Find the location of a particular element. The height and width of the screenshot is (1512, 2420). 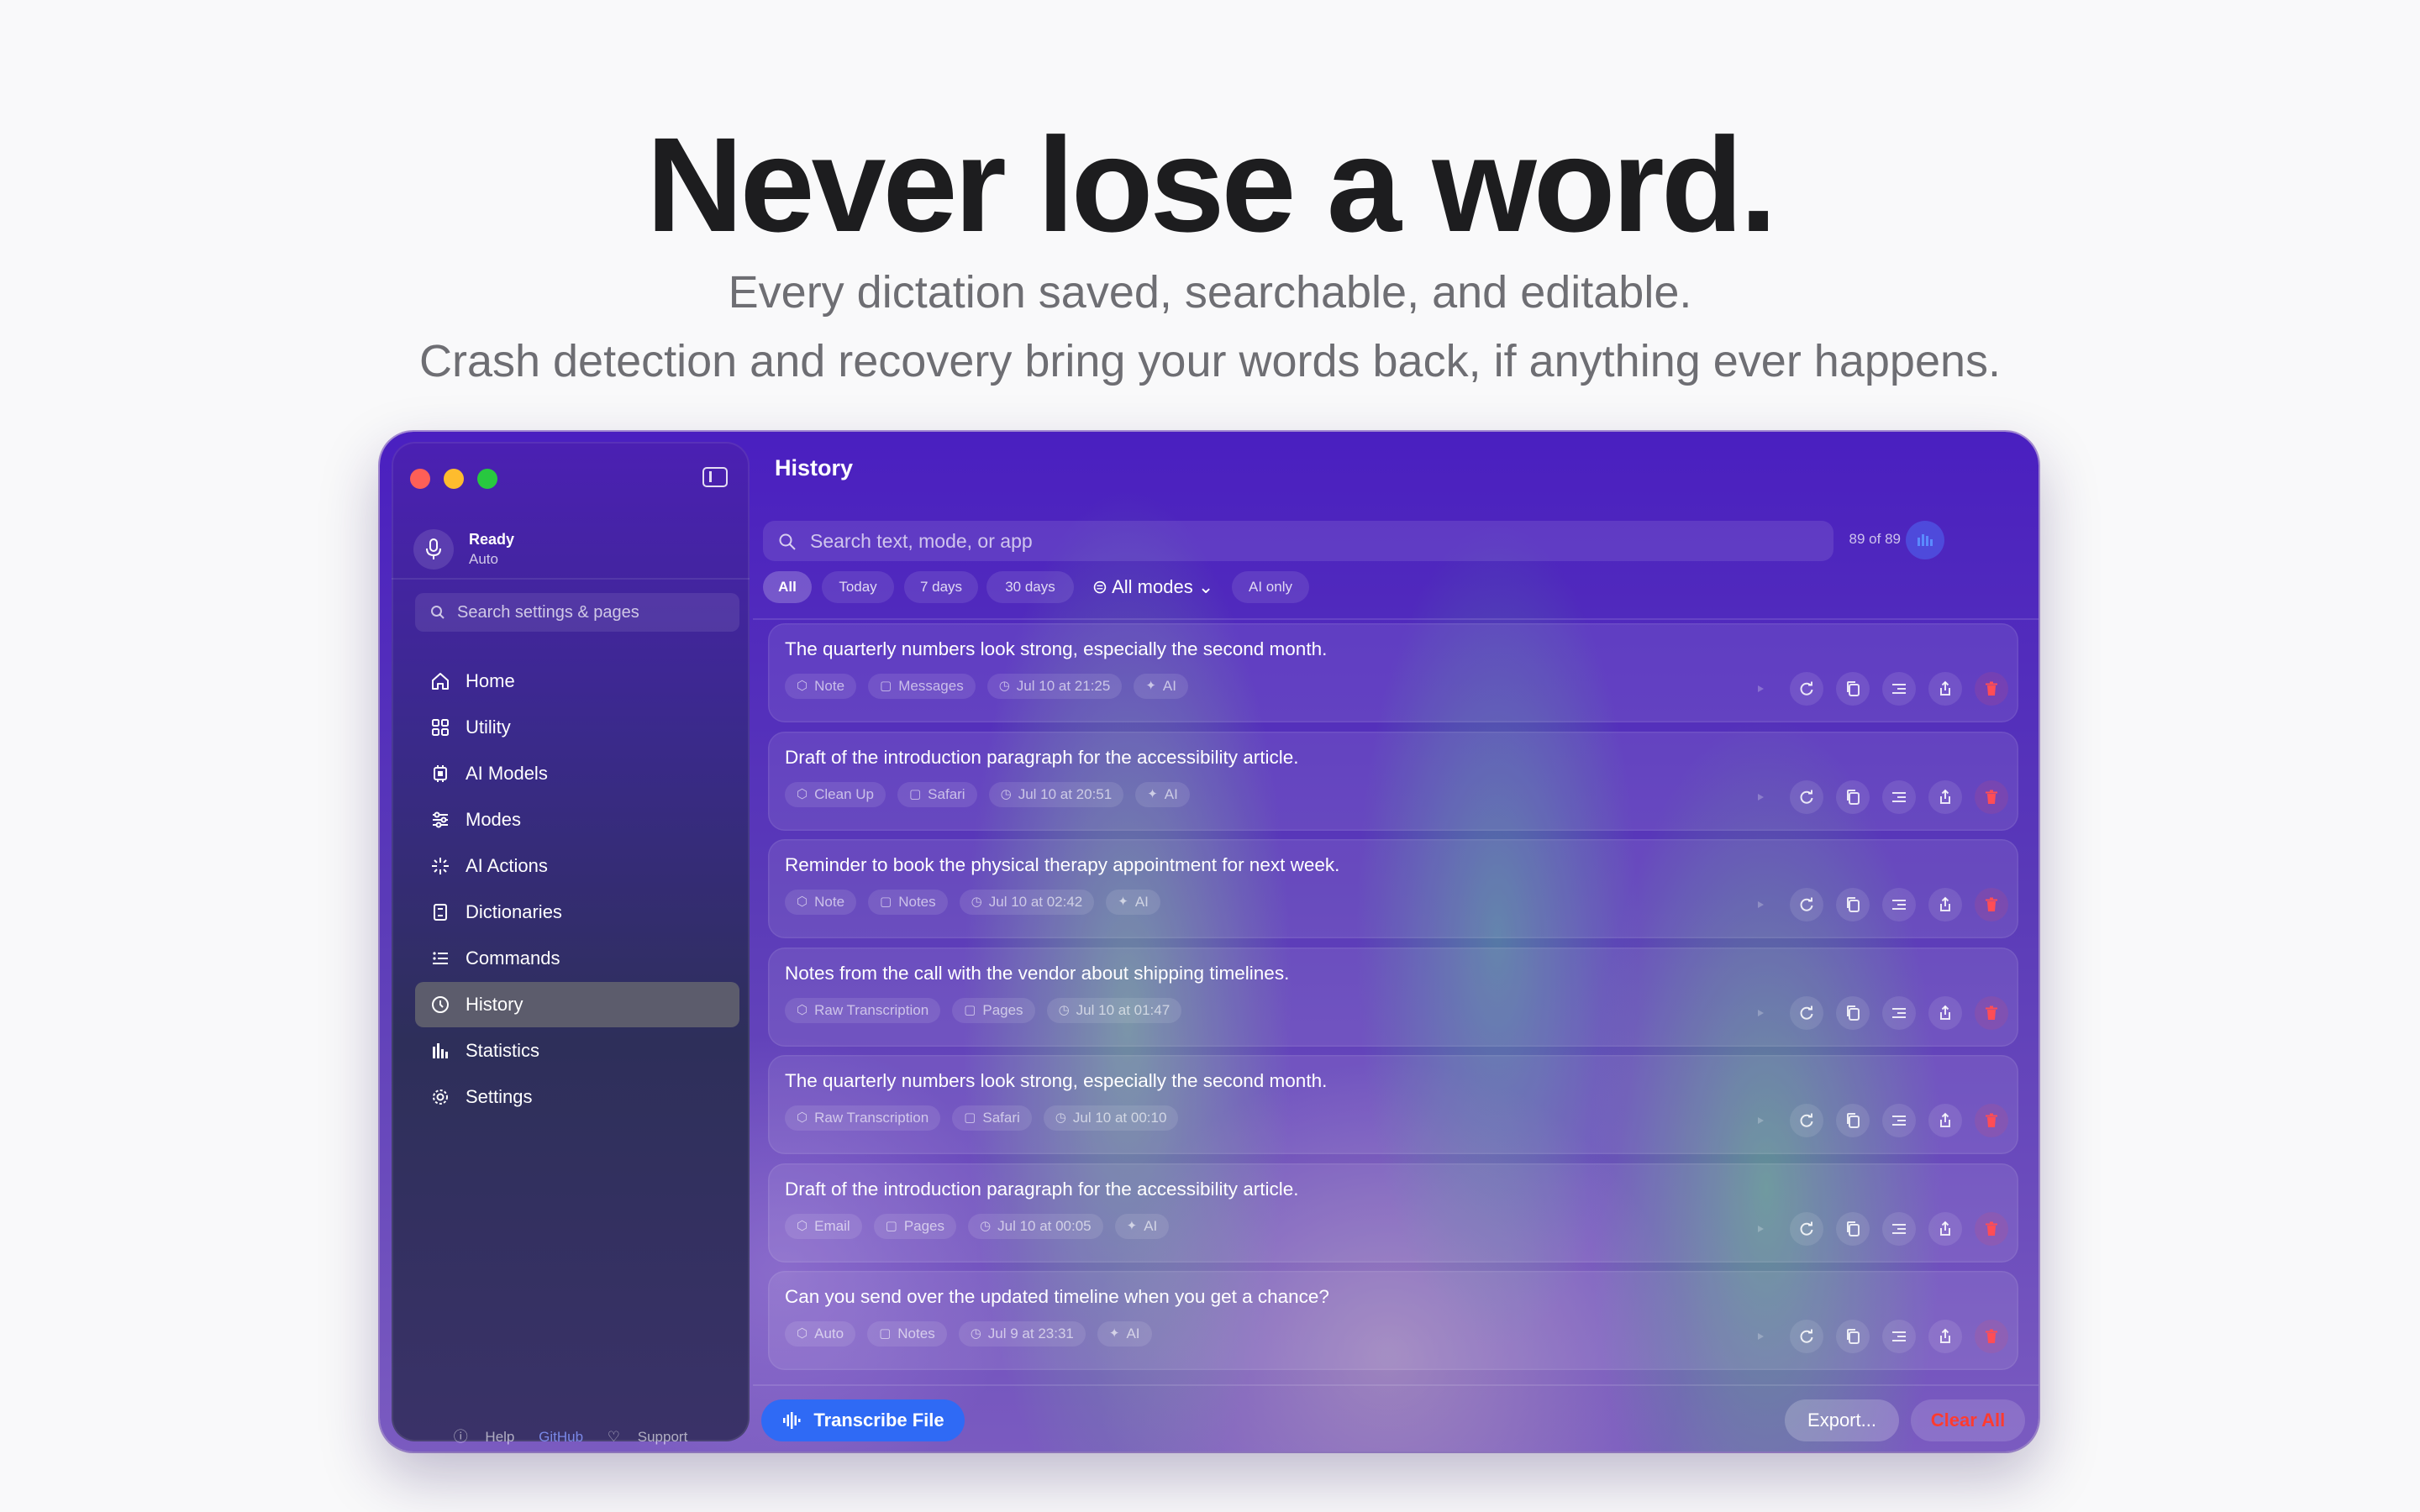

settings-search-input: Search settings & pages is located at coordinates (577, 612).